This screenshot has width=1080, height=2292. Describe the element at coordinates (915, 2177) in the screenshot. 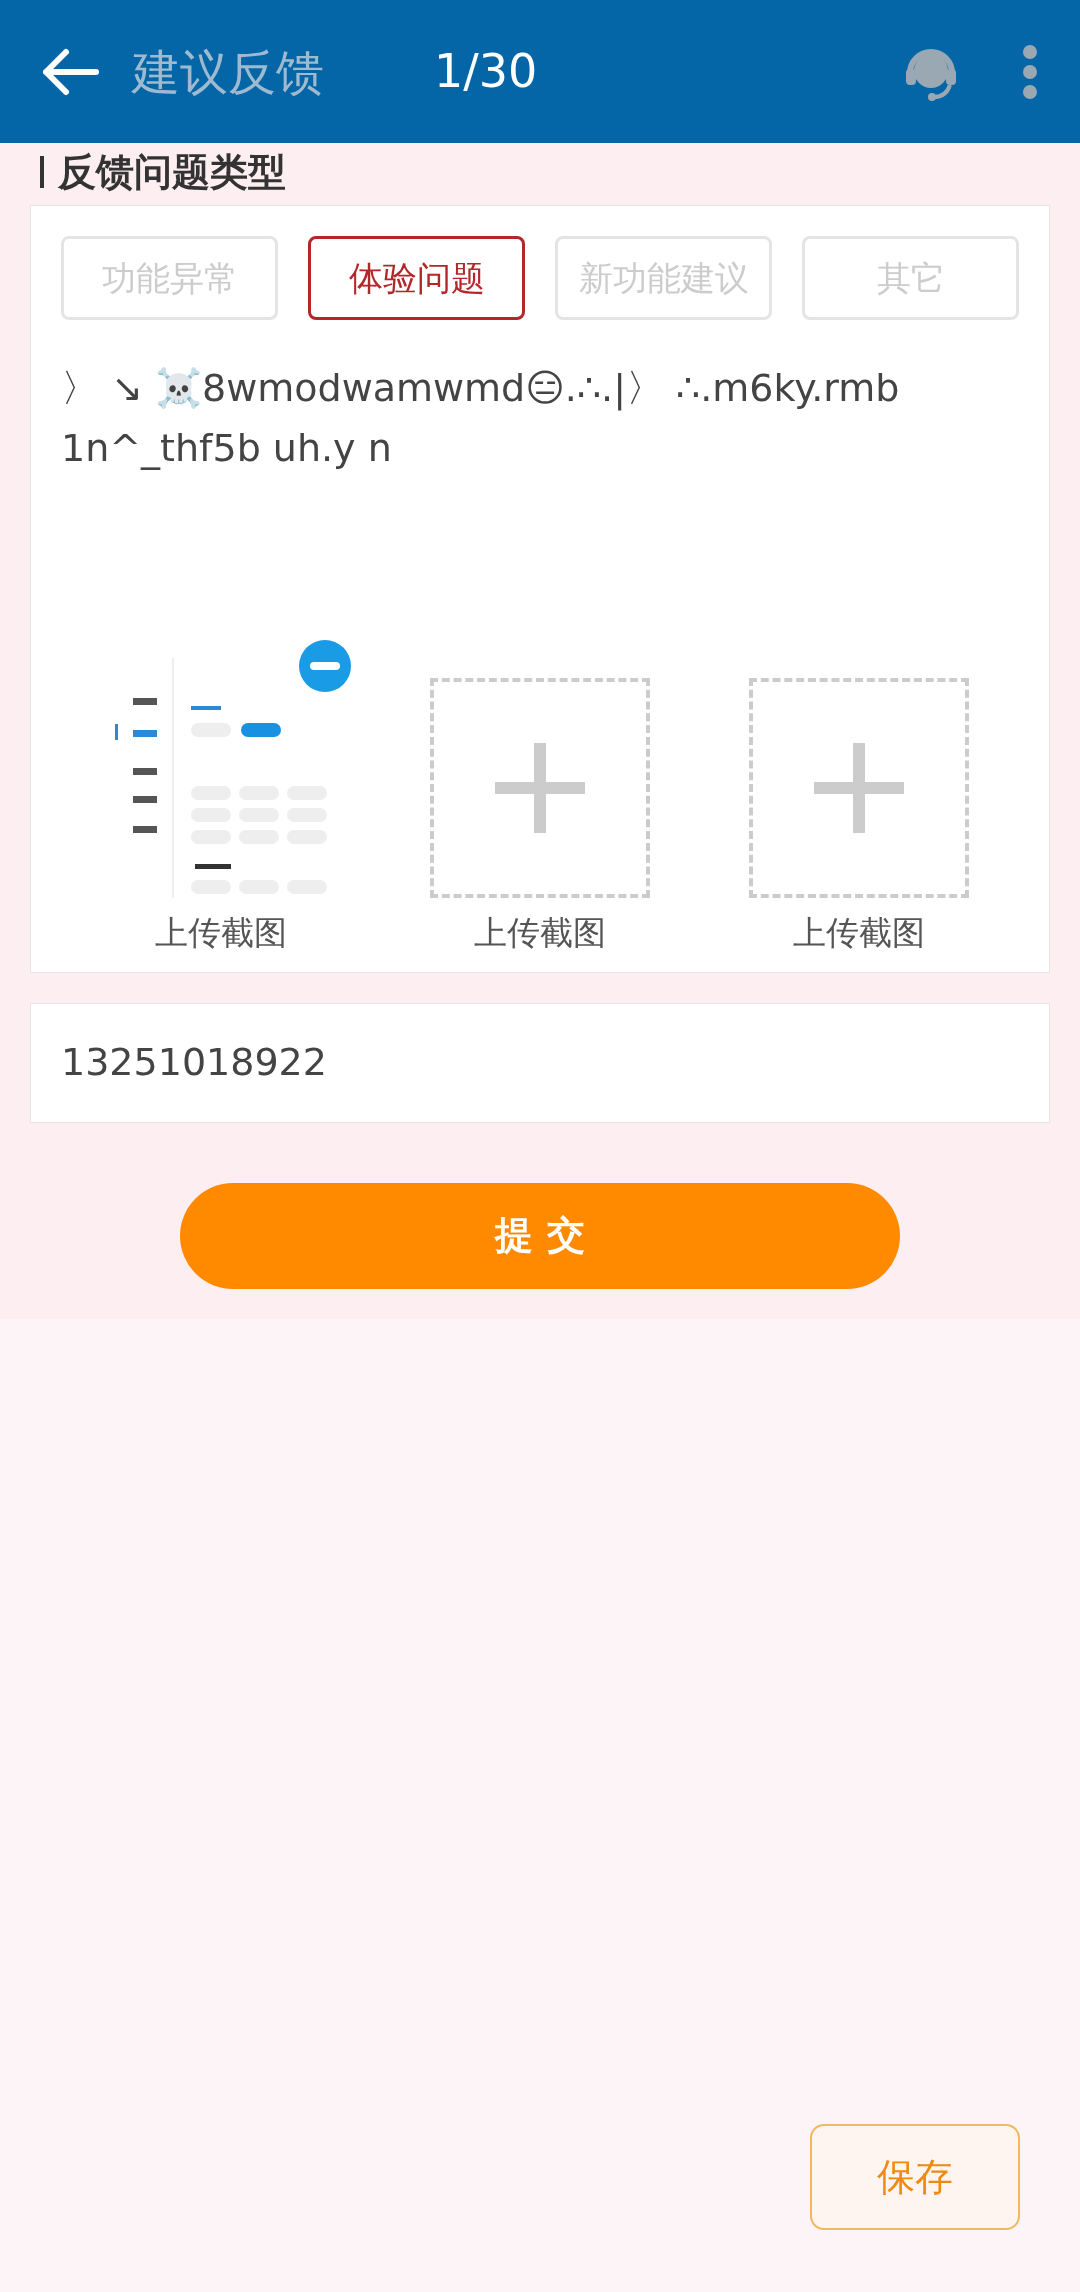

I see `save-button: 保存` at that location.